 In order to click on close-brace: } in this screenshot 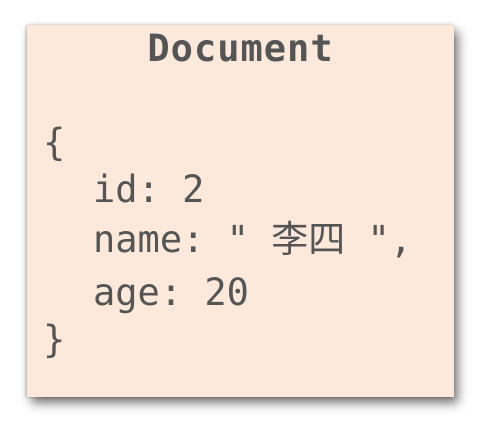, I will do `click(54, 339)`.